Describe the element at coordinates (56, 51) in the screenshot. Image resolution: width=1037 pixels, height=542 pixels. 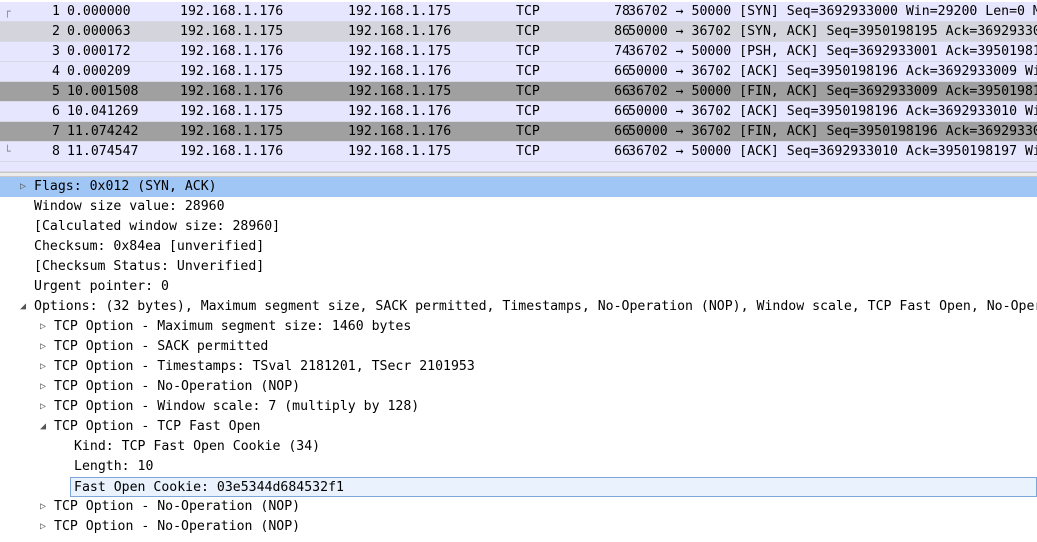
I see `packet-number: 3` at that location.